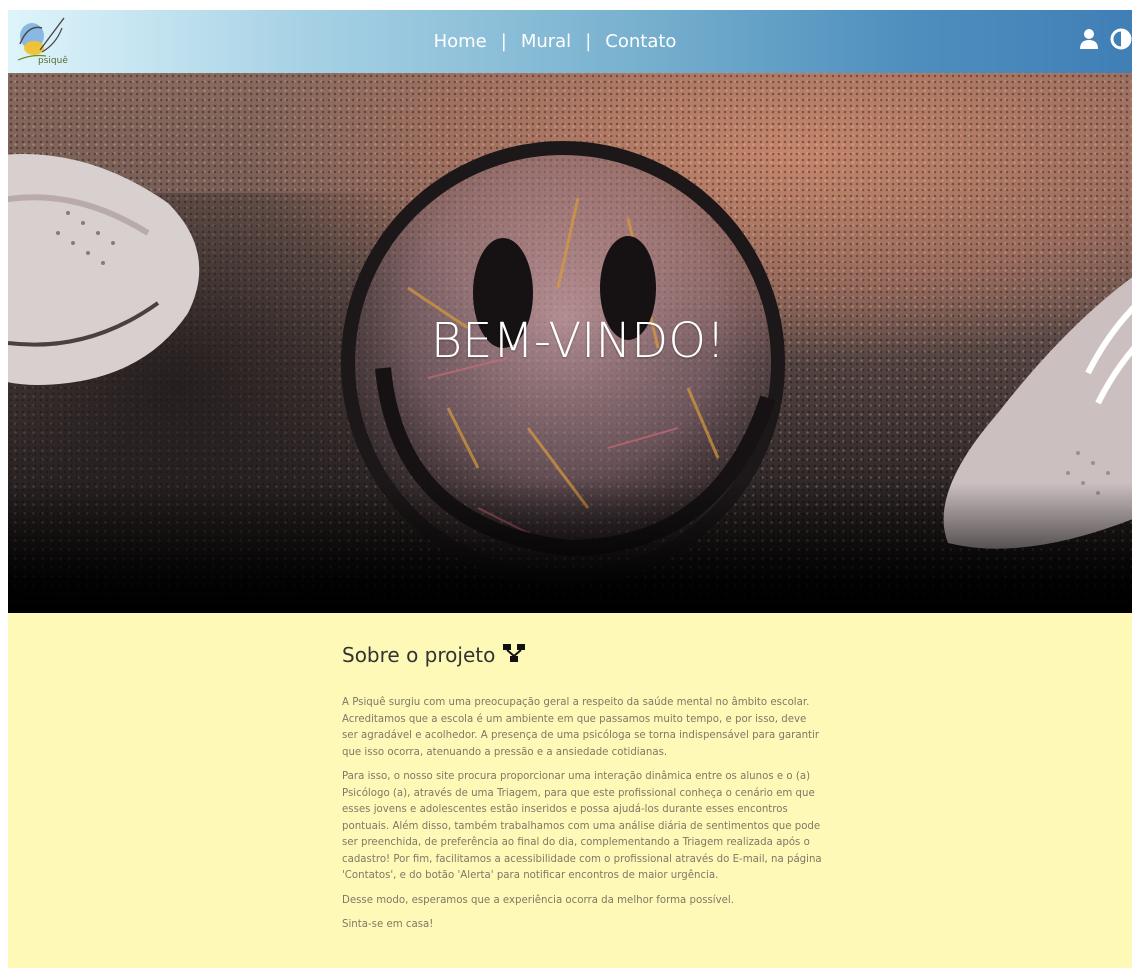 Image resolution: width=1132 pixels, height=968 pixels. Describe the element at coordinates (460, 41) in the screenshot. I see `nav-home-link: Home` at that location.